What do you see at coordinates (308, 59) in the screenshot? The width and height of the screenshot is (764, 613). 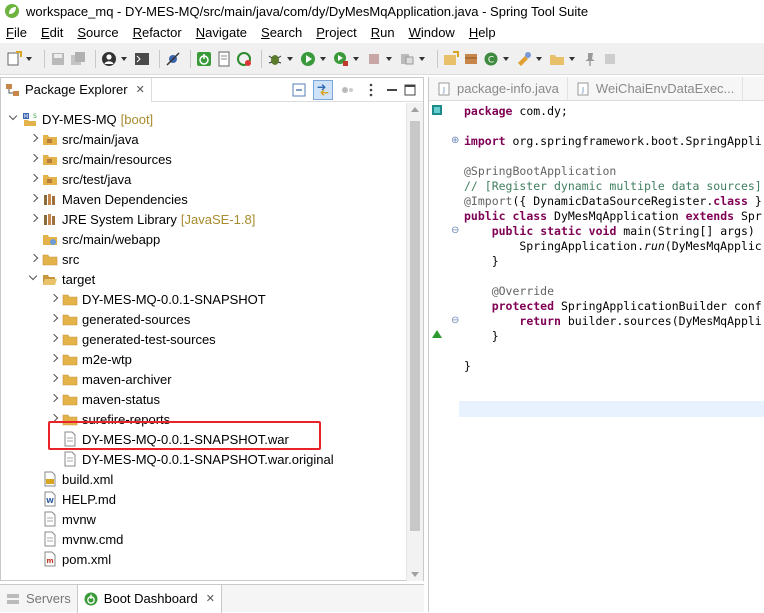 I see `run-icon` at bounding box center [308, 59].